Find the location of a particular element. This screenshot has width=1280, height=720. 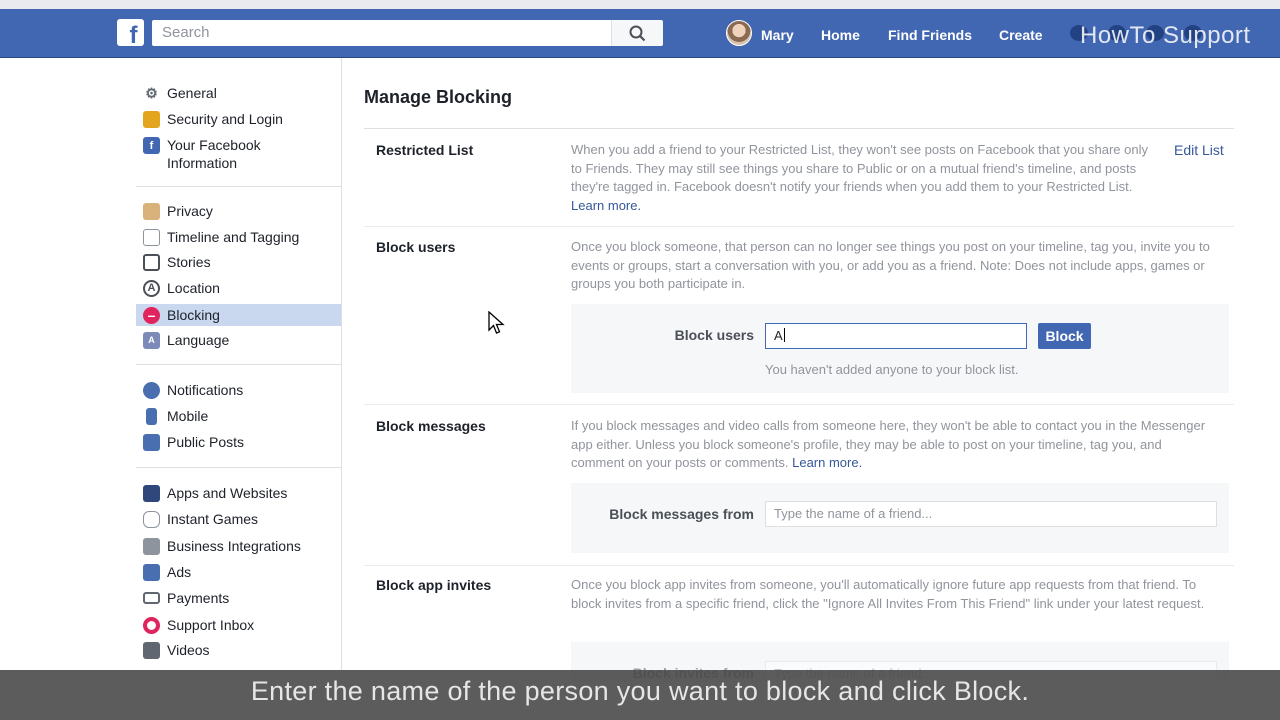

card-icon is located at coordinates (151, 598).